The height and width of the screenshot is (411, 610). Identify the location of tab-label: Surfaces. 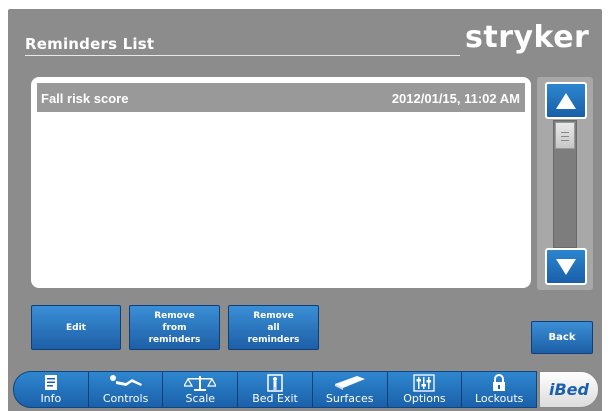
(349, 398).